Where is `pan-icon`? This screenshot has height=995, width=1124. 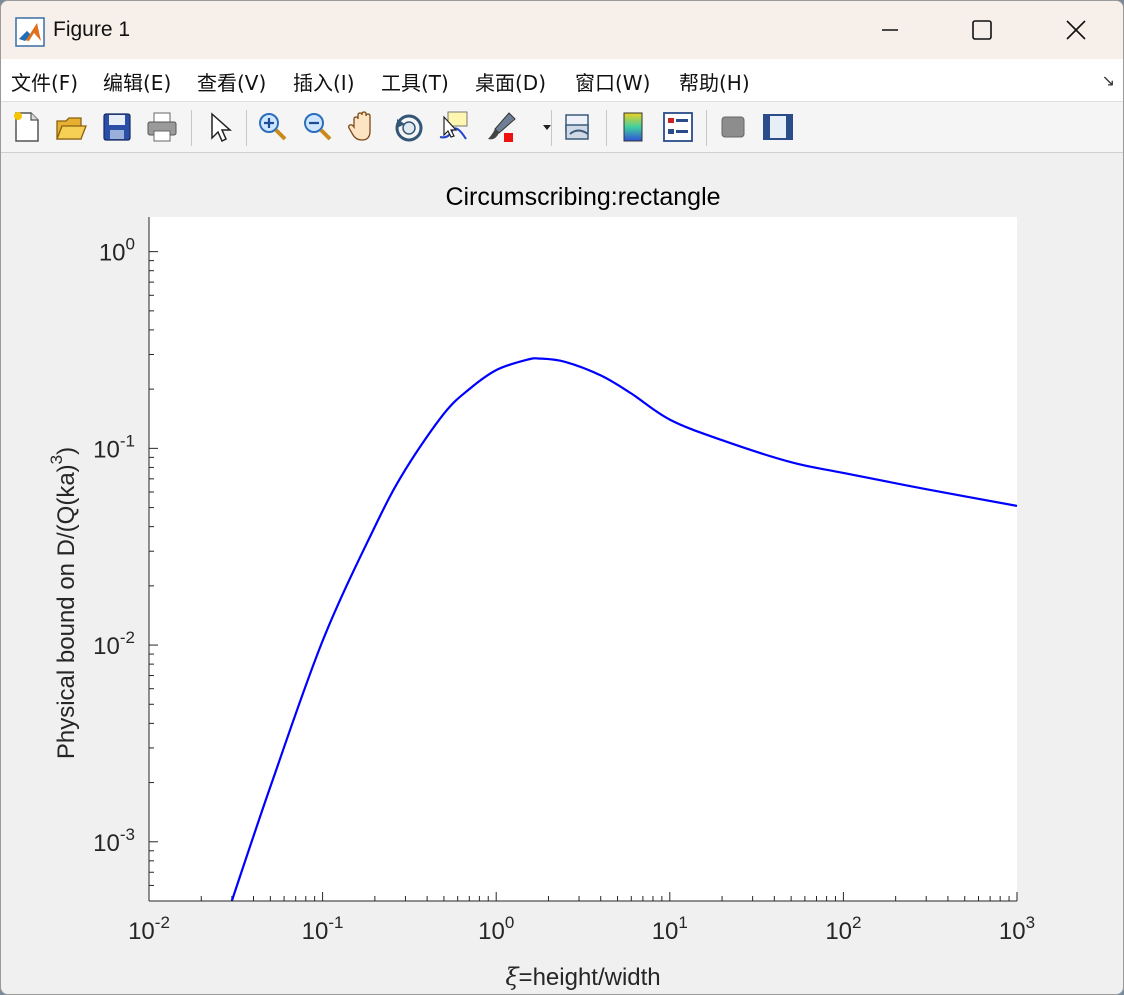 pan-icon is located at coordinates (363, 127).